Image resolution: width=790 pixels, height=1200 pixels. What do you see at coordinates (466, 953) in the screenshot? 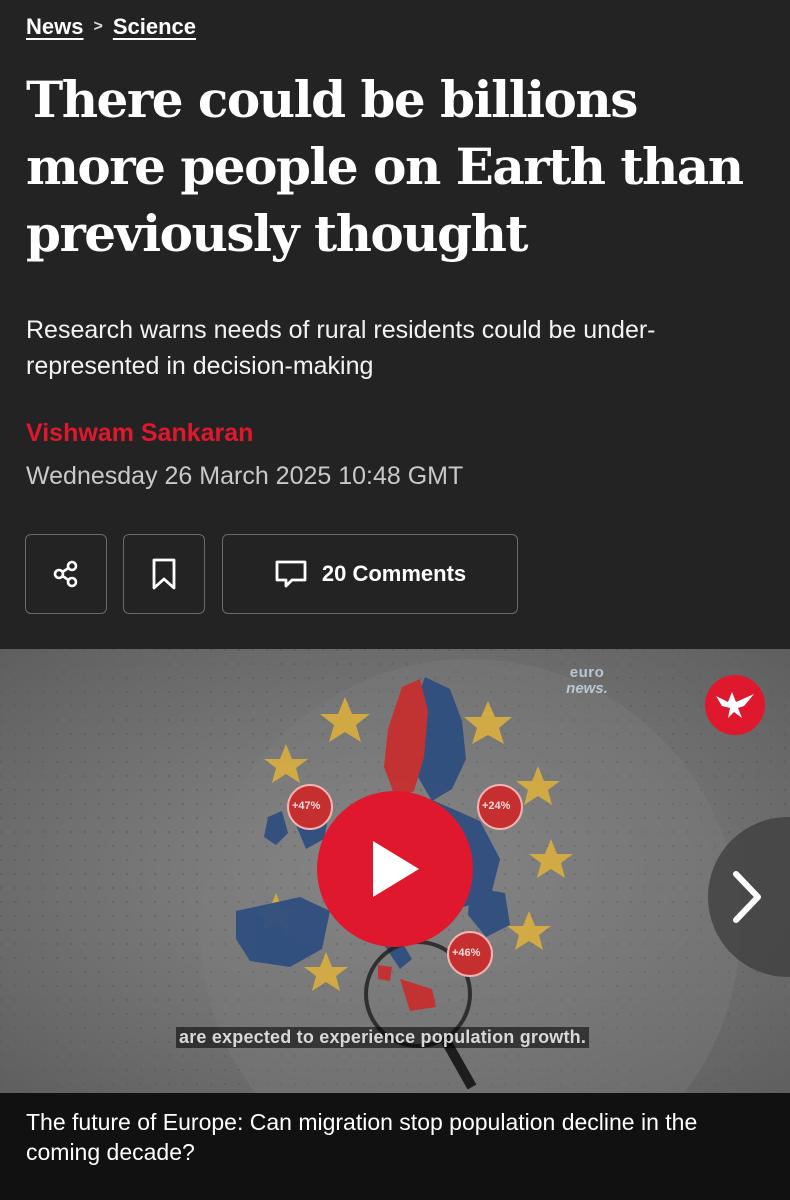
I see `badge-label-3: +46%` at bounding box center [466, 953].